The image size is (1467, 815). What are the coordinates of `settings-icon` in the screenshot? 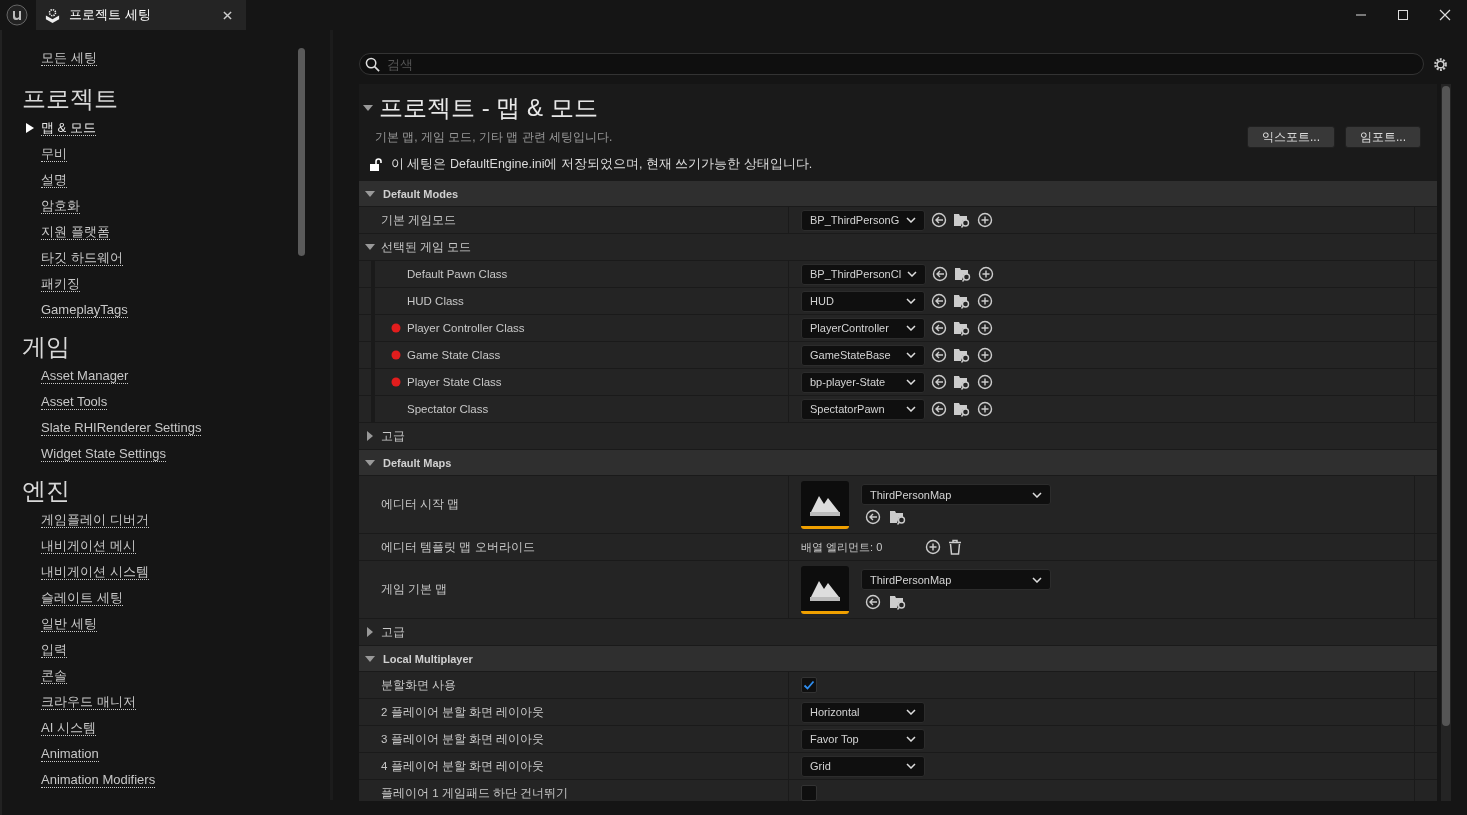 It's located at (1440, 64).